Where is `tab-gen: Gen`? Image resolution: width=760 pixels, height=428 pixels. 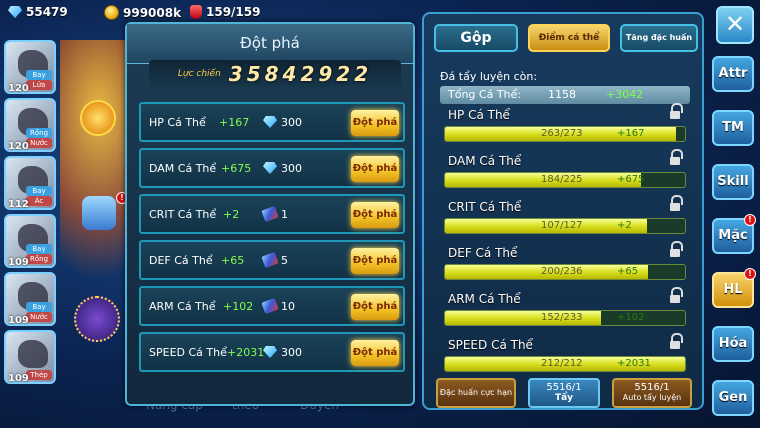
tab-gen: Gen is located at coordinates (733, 398).